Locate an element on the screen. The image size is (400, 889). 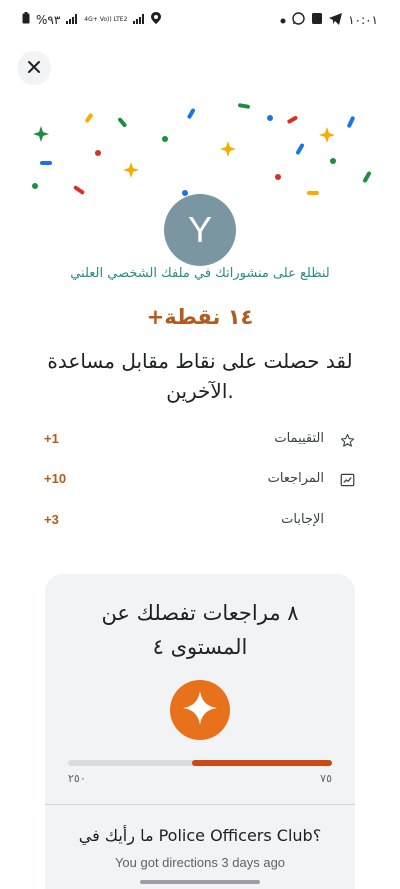
status-right: ١٠:٠١ is located at coordinates (329, 20).